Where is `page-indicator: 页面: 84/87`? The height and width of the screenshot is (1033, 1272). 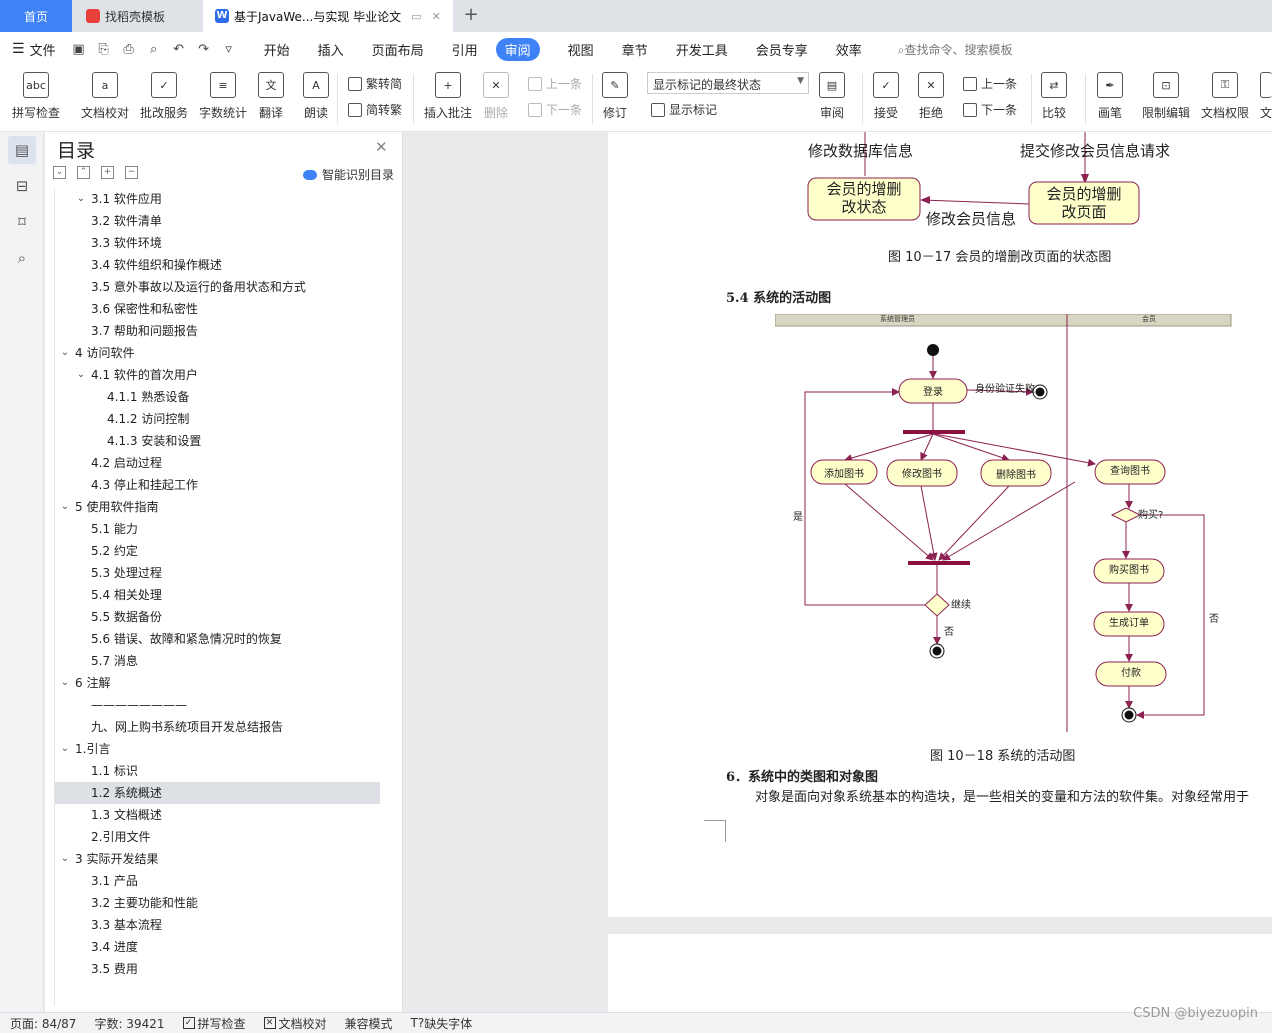
page-indicator: 页面: 84/87 is located at coordinates (43, 1023).